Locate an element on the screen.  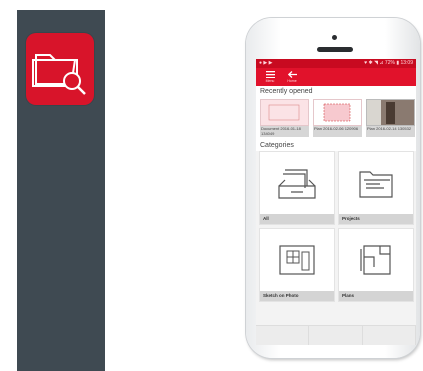
category-projects: Projects is located at coordinates (376, 188).